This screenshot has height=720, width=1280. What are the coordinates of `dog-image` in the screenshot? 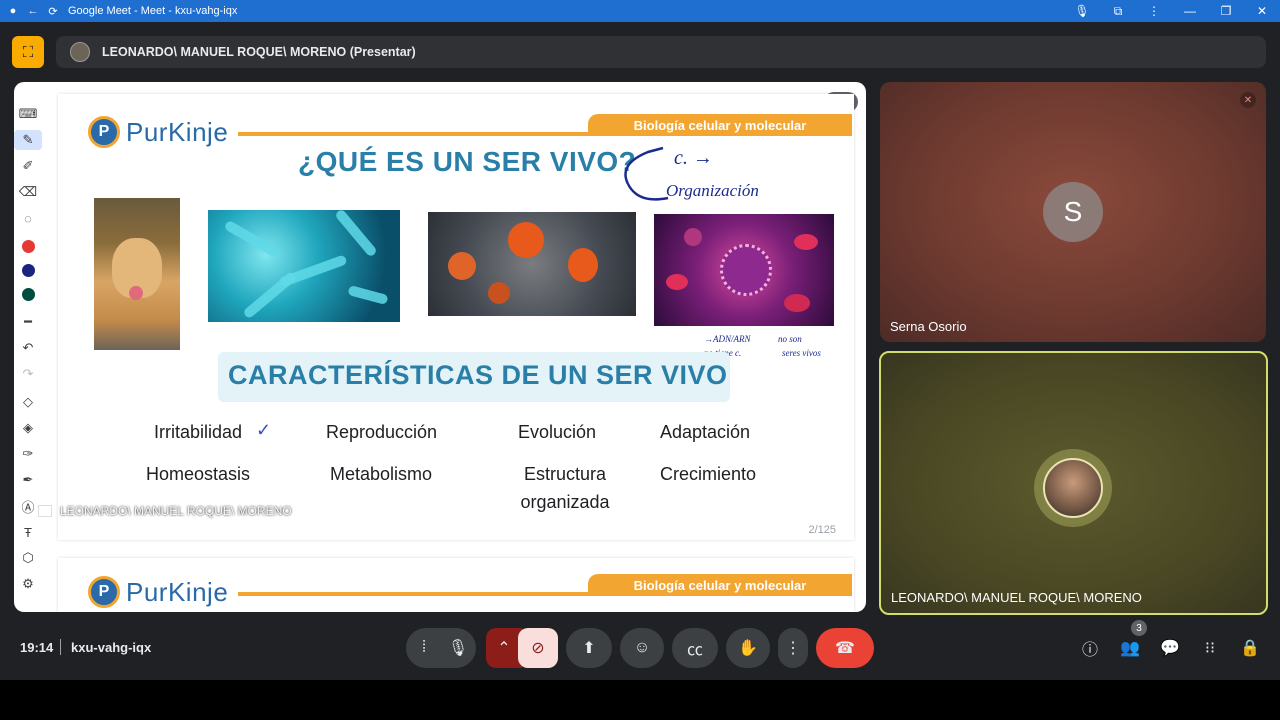 It's located at (137, 274).